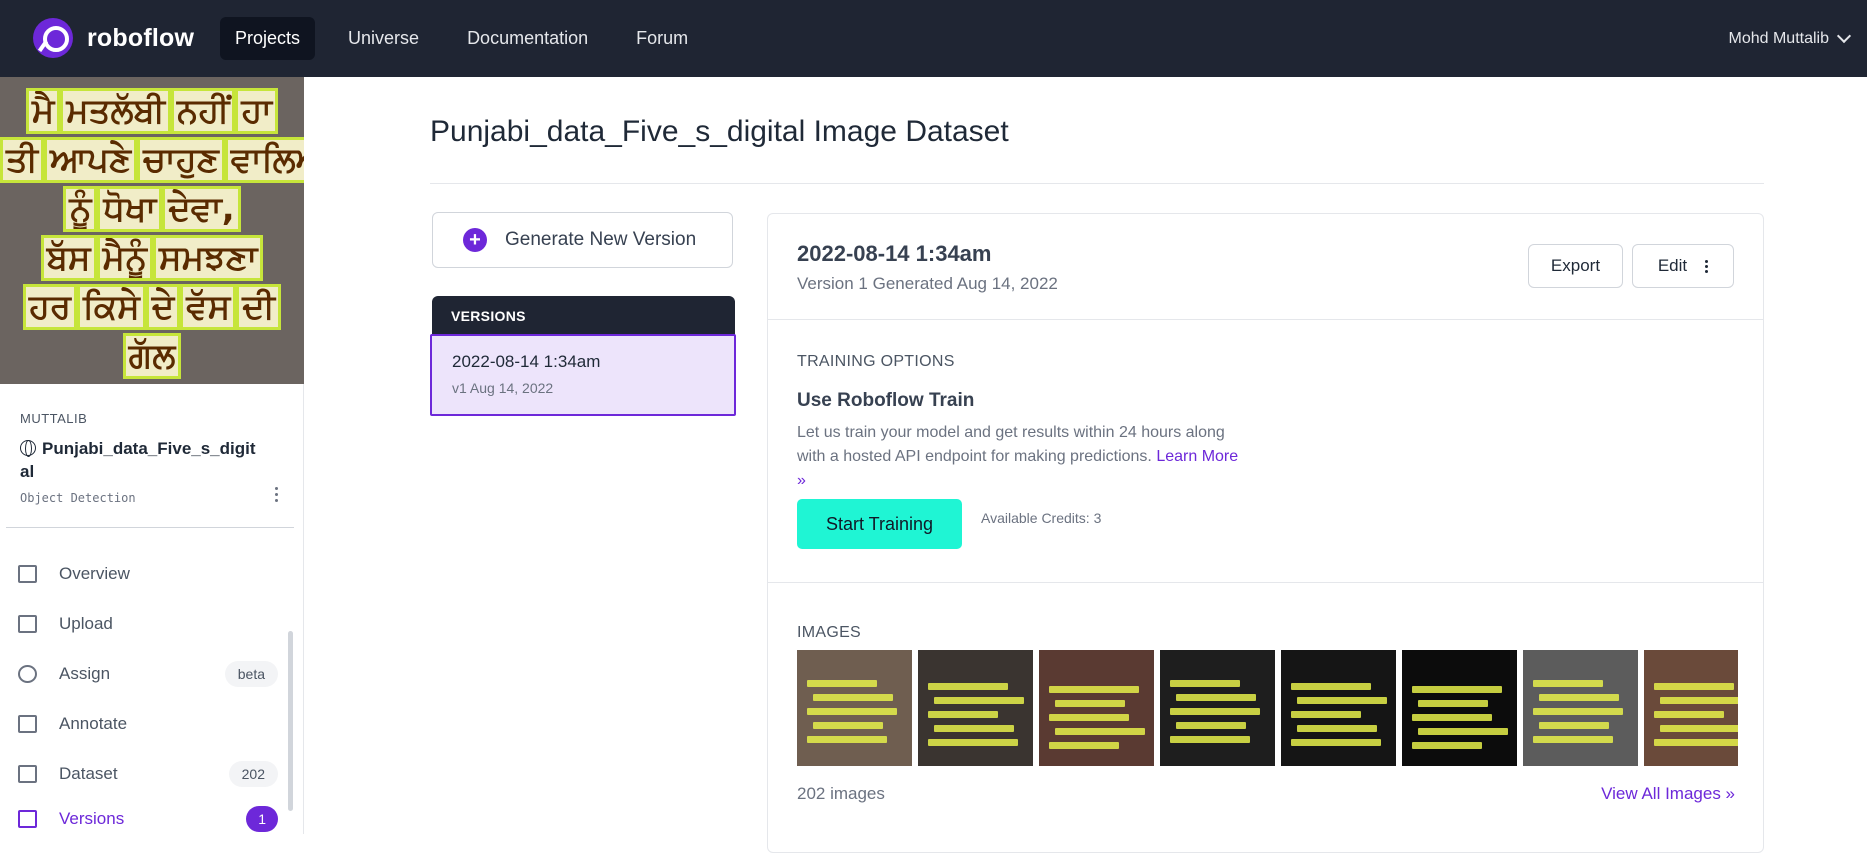 Image resolution: width=1867 pixels, height=853 pixels. I want to click on roboflow-logo-icon, so click(53, 38).